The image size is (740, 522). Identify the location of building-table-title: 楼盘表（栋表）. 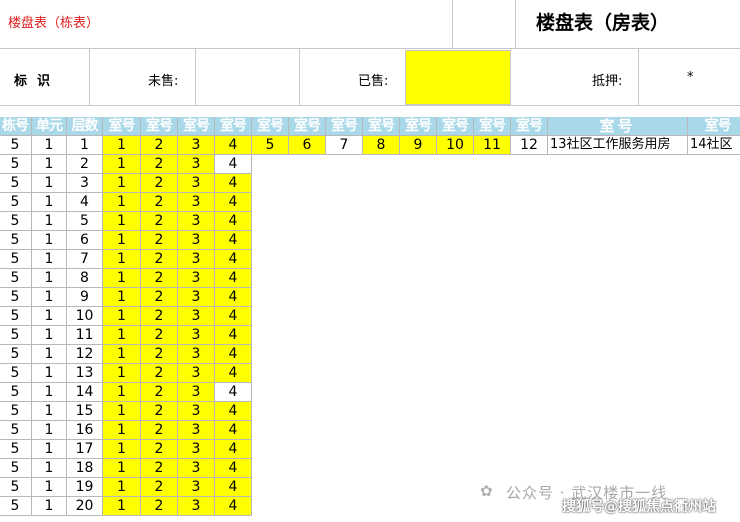
(54, 23).